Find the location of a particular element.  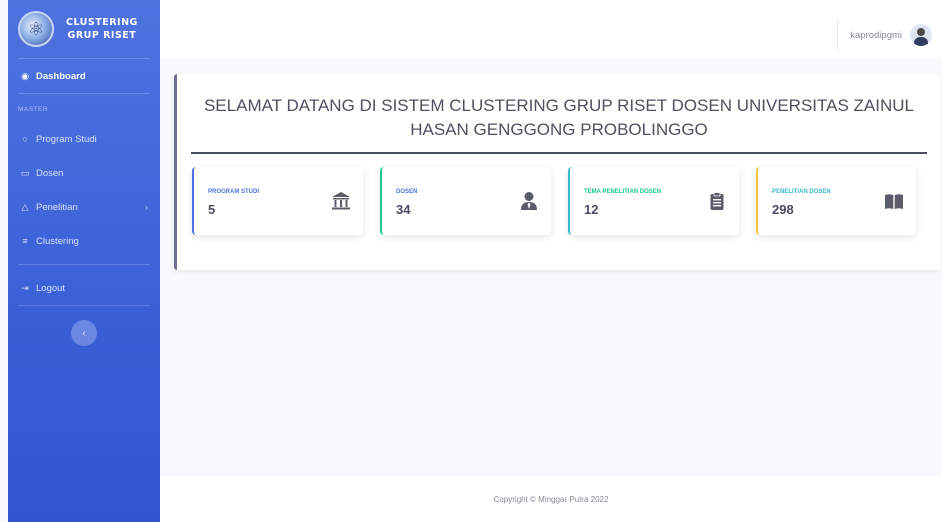

footer: Copyright © Minggar Putra 2022 is located at coordinates (551, 499).